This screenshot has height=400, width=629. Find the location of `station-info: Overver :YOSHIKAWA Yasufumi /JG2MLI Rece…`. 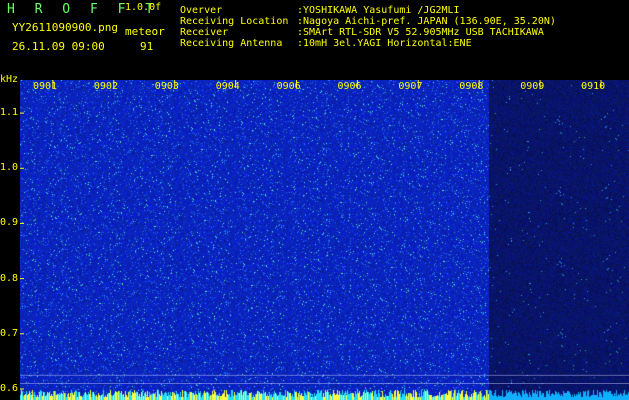

station-info: Overver :YOSHIKAWA Yasufumi /JG2MLI Rece… is located at coordinates (368, 28).